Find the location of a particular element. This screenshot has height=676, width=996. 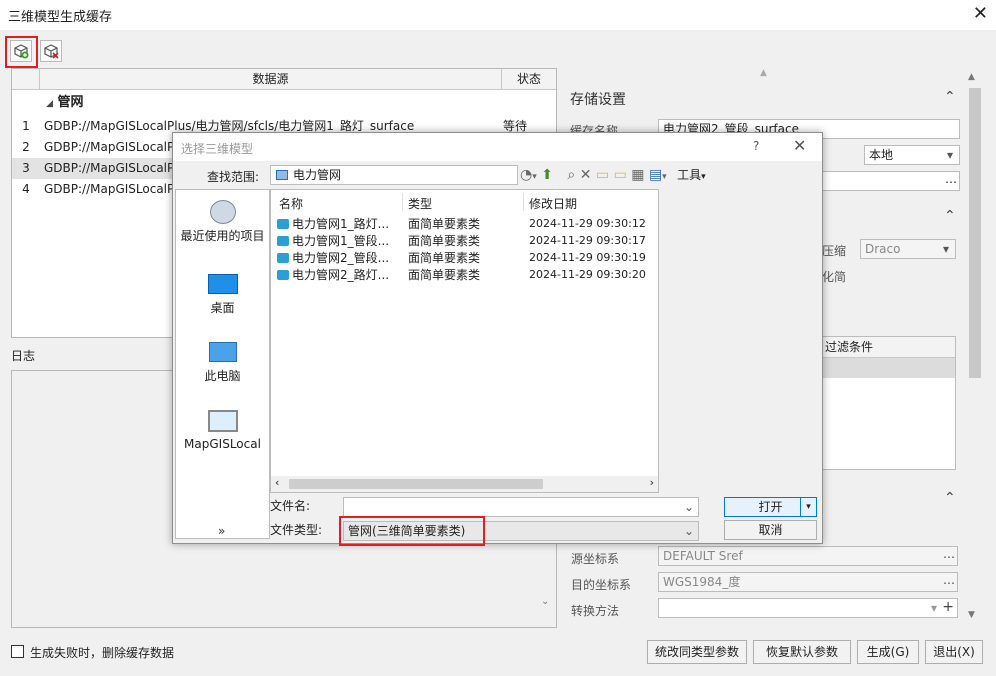

cube-add-icon is located at coordinates (21, 51).